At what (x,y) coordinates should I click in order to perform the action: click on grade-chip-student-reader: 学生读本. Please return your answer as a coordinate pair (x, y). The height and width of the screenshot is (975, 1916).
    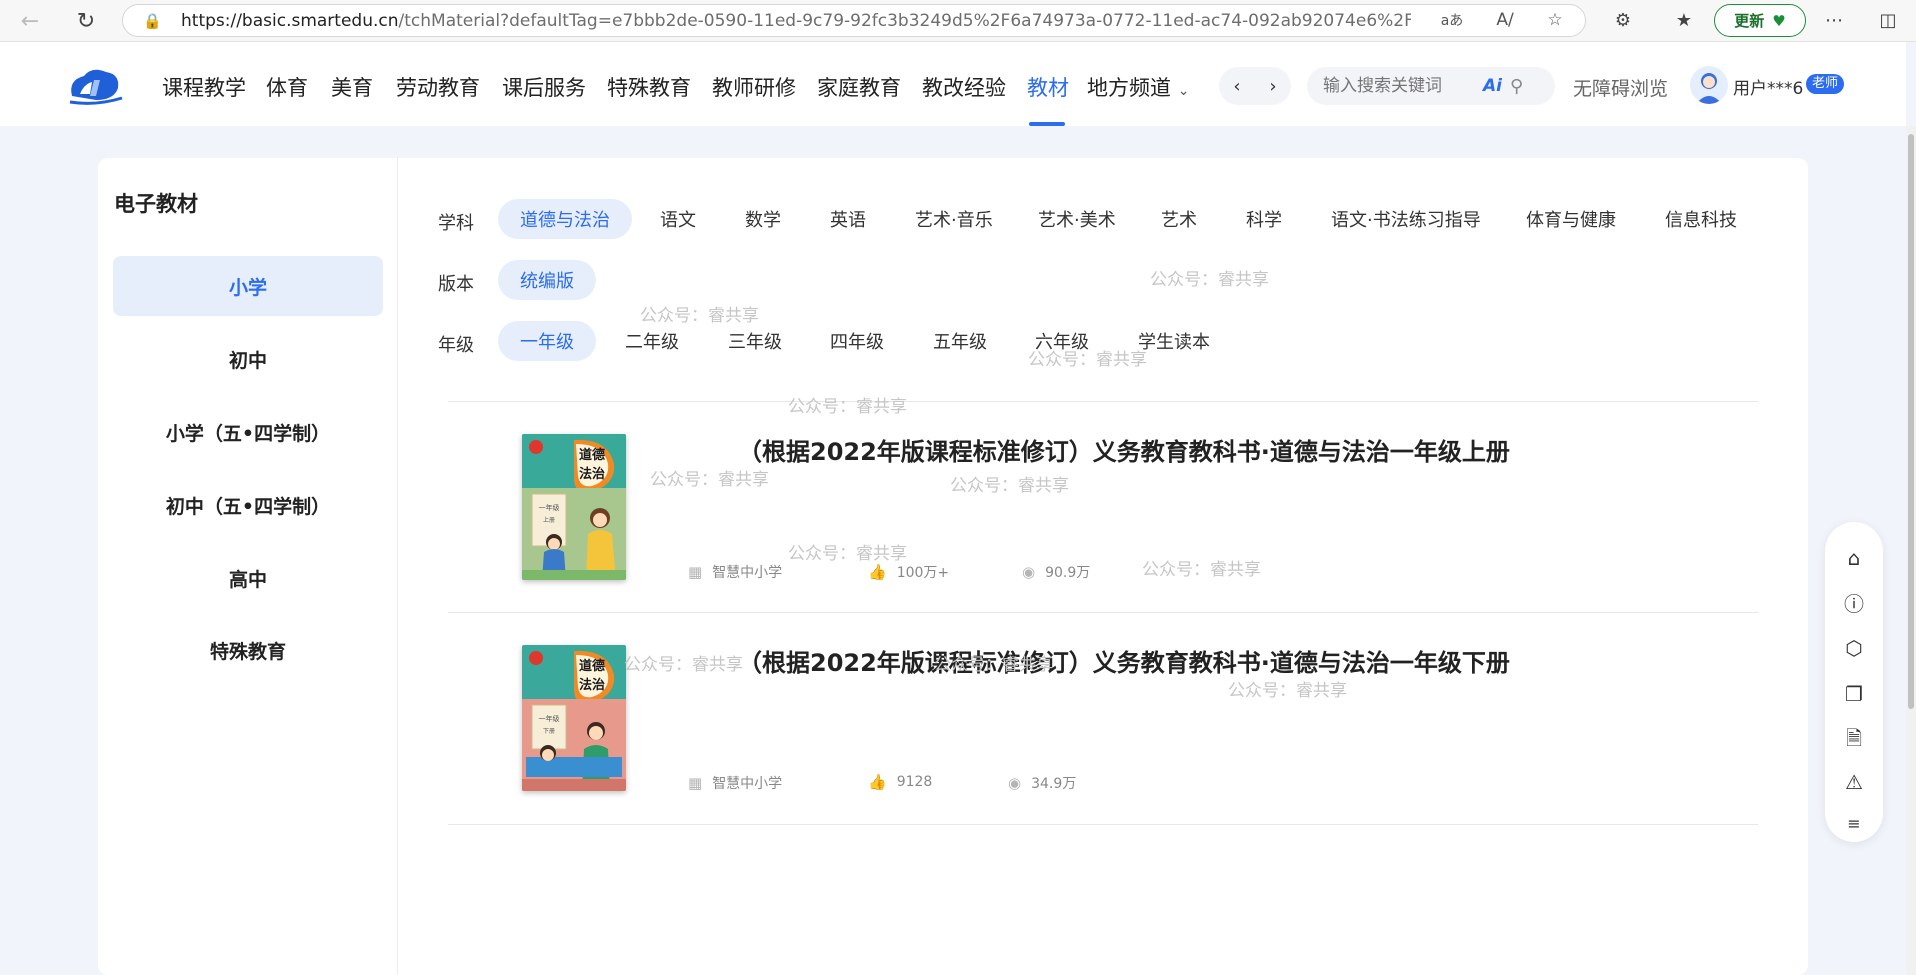
    Looking at the image, I should click on (1174, 341).